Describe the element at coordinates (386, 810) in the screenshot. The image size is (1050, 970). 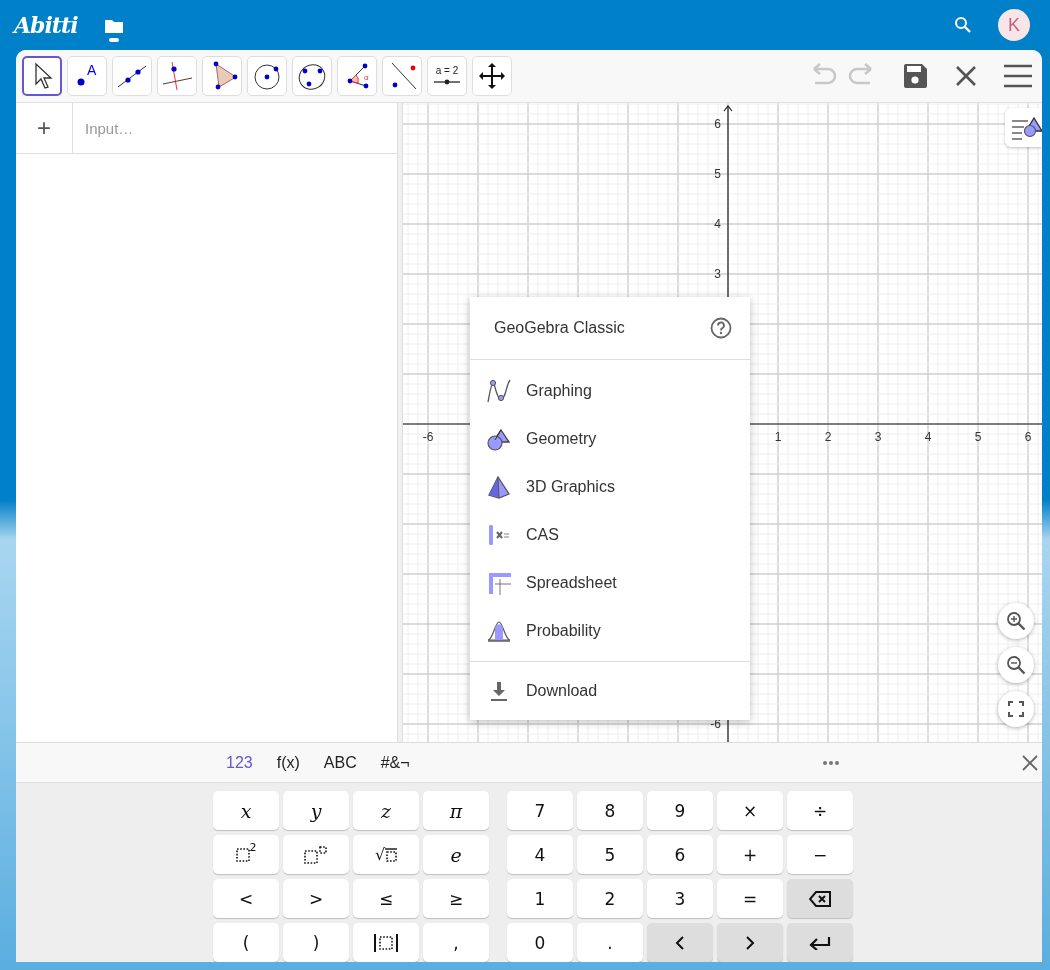
I see `variable-key: z` at that location.